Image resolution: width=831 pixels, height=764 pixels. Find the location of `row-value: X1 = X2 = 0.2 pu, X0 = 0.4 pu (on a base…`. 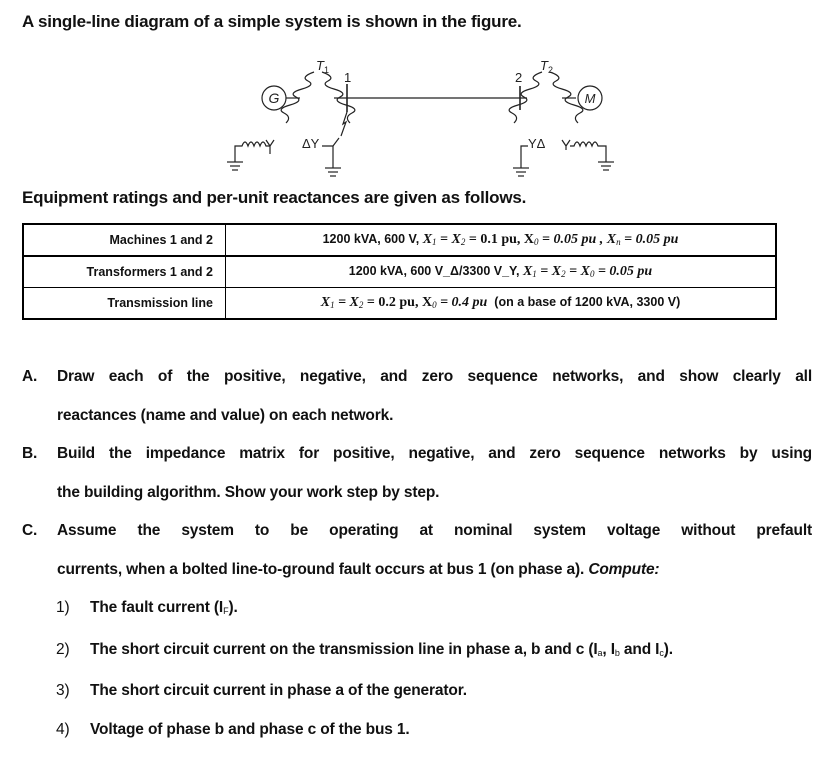

row-value: X1 = X2 = 0.2 pu, X0 = 0.4 pu (on a base… is located at coordinates (500, 302).